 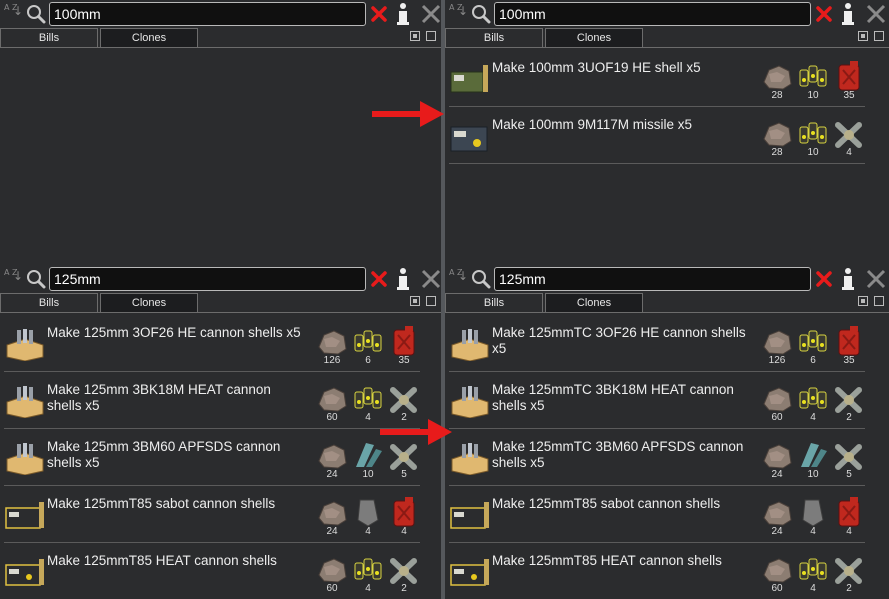 I want to click on ingredient-count: 35, so click(x=404, y=360).